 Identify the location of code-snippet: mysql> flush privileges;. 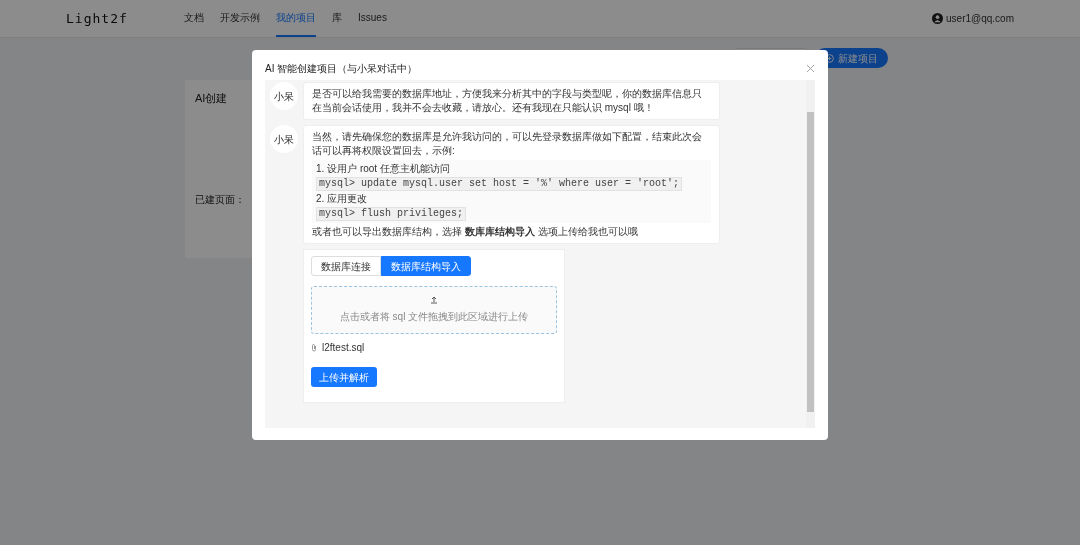
(391, 214).